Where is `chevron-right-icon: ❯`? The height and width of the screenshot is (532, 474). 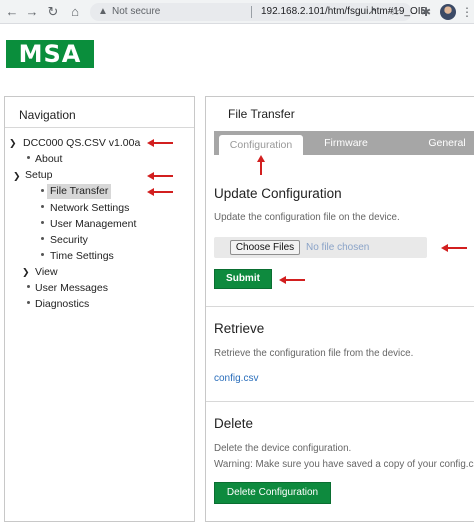 chevron-right-icon: ❯ is located at coordinates (26, 272).